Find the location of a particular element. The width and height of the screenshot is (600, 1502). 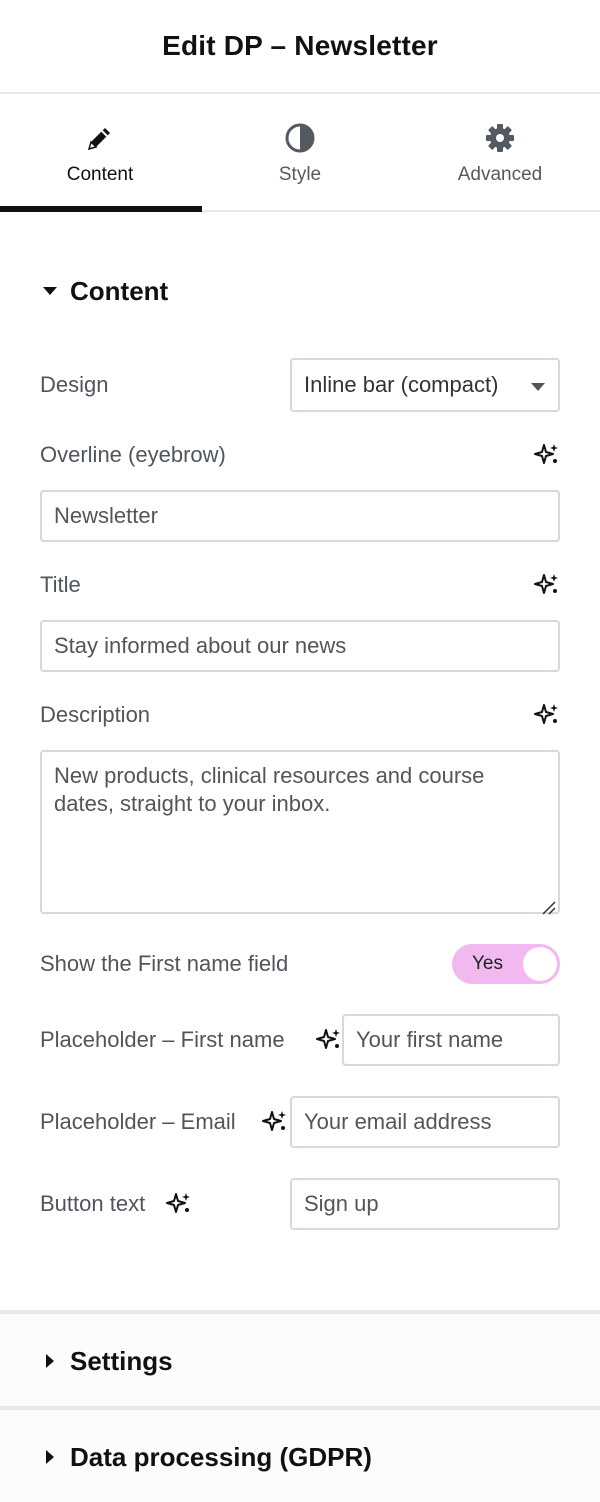

tab-label: Advanced is located at coordinates (500, 174).